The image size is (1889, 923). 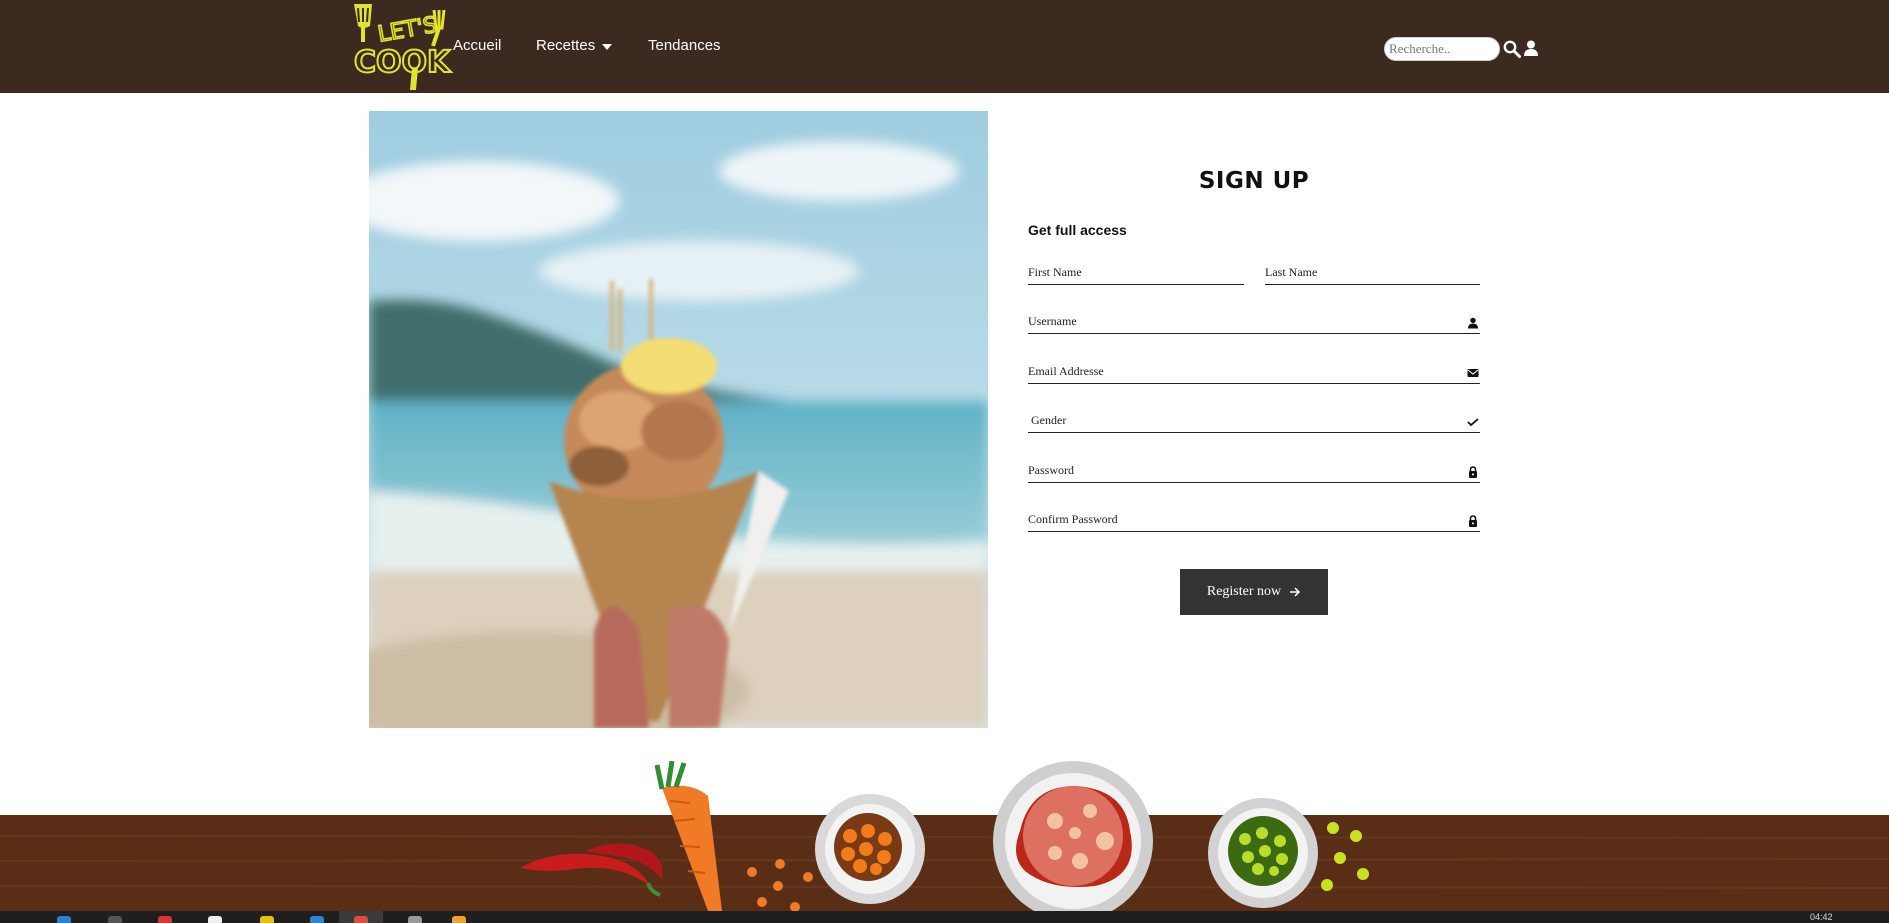 What do you see at coordinates (1049, 420) in the screenshot?
I see `gender-placeholder: Gender` at bounding box center [1049, 420].